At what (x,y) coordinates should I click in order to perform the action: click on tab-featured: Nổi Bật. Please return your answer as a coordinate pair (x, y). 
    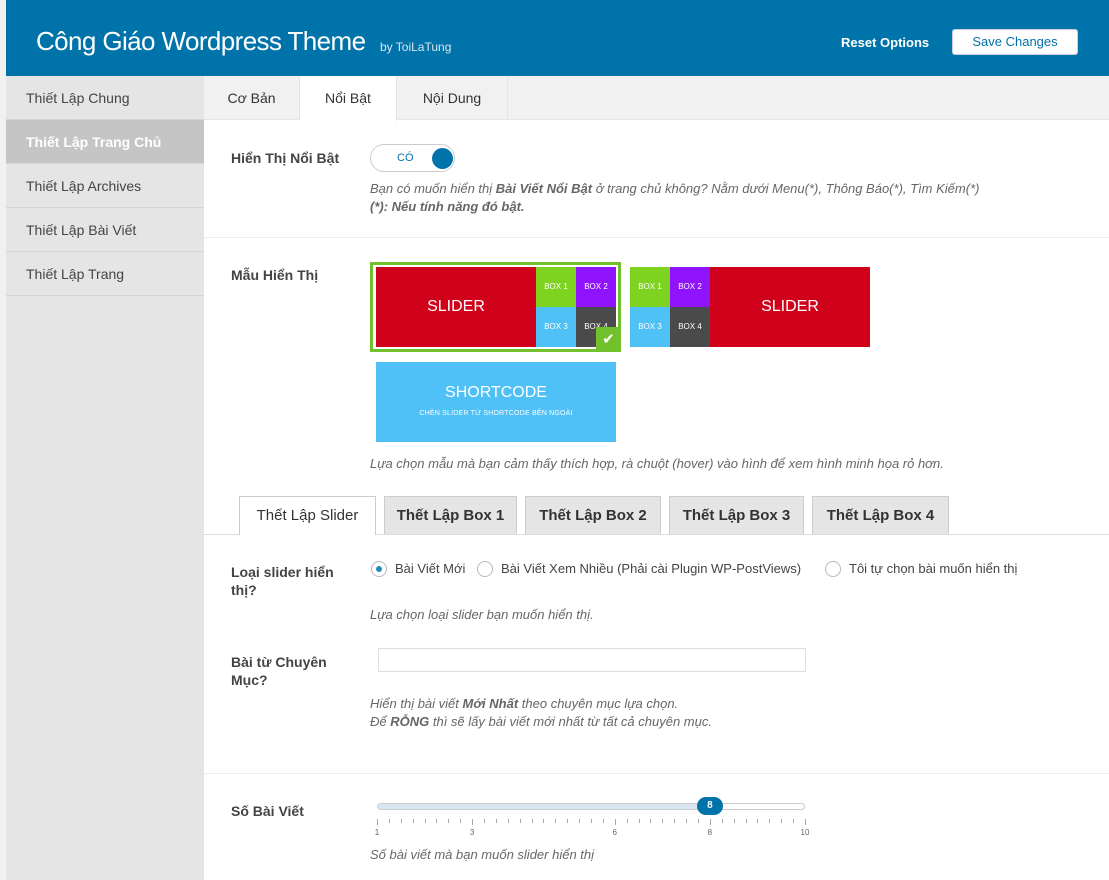
    Looking at the image, I should click on (348, 98).